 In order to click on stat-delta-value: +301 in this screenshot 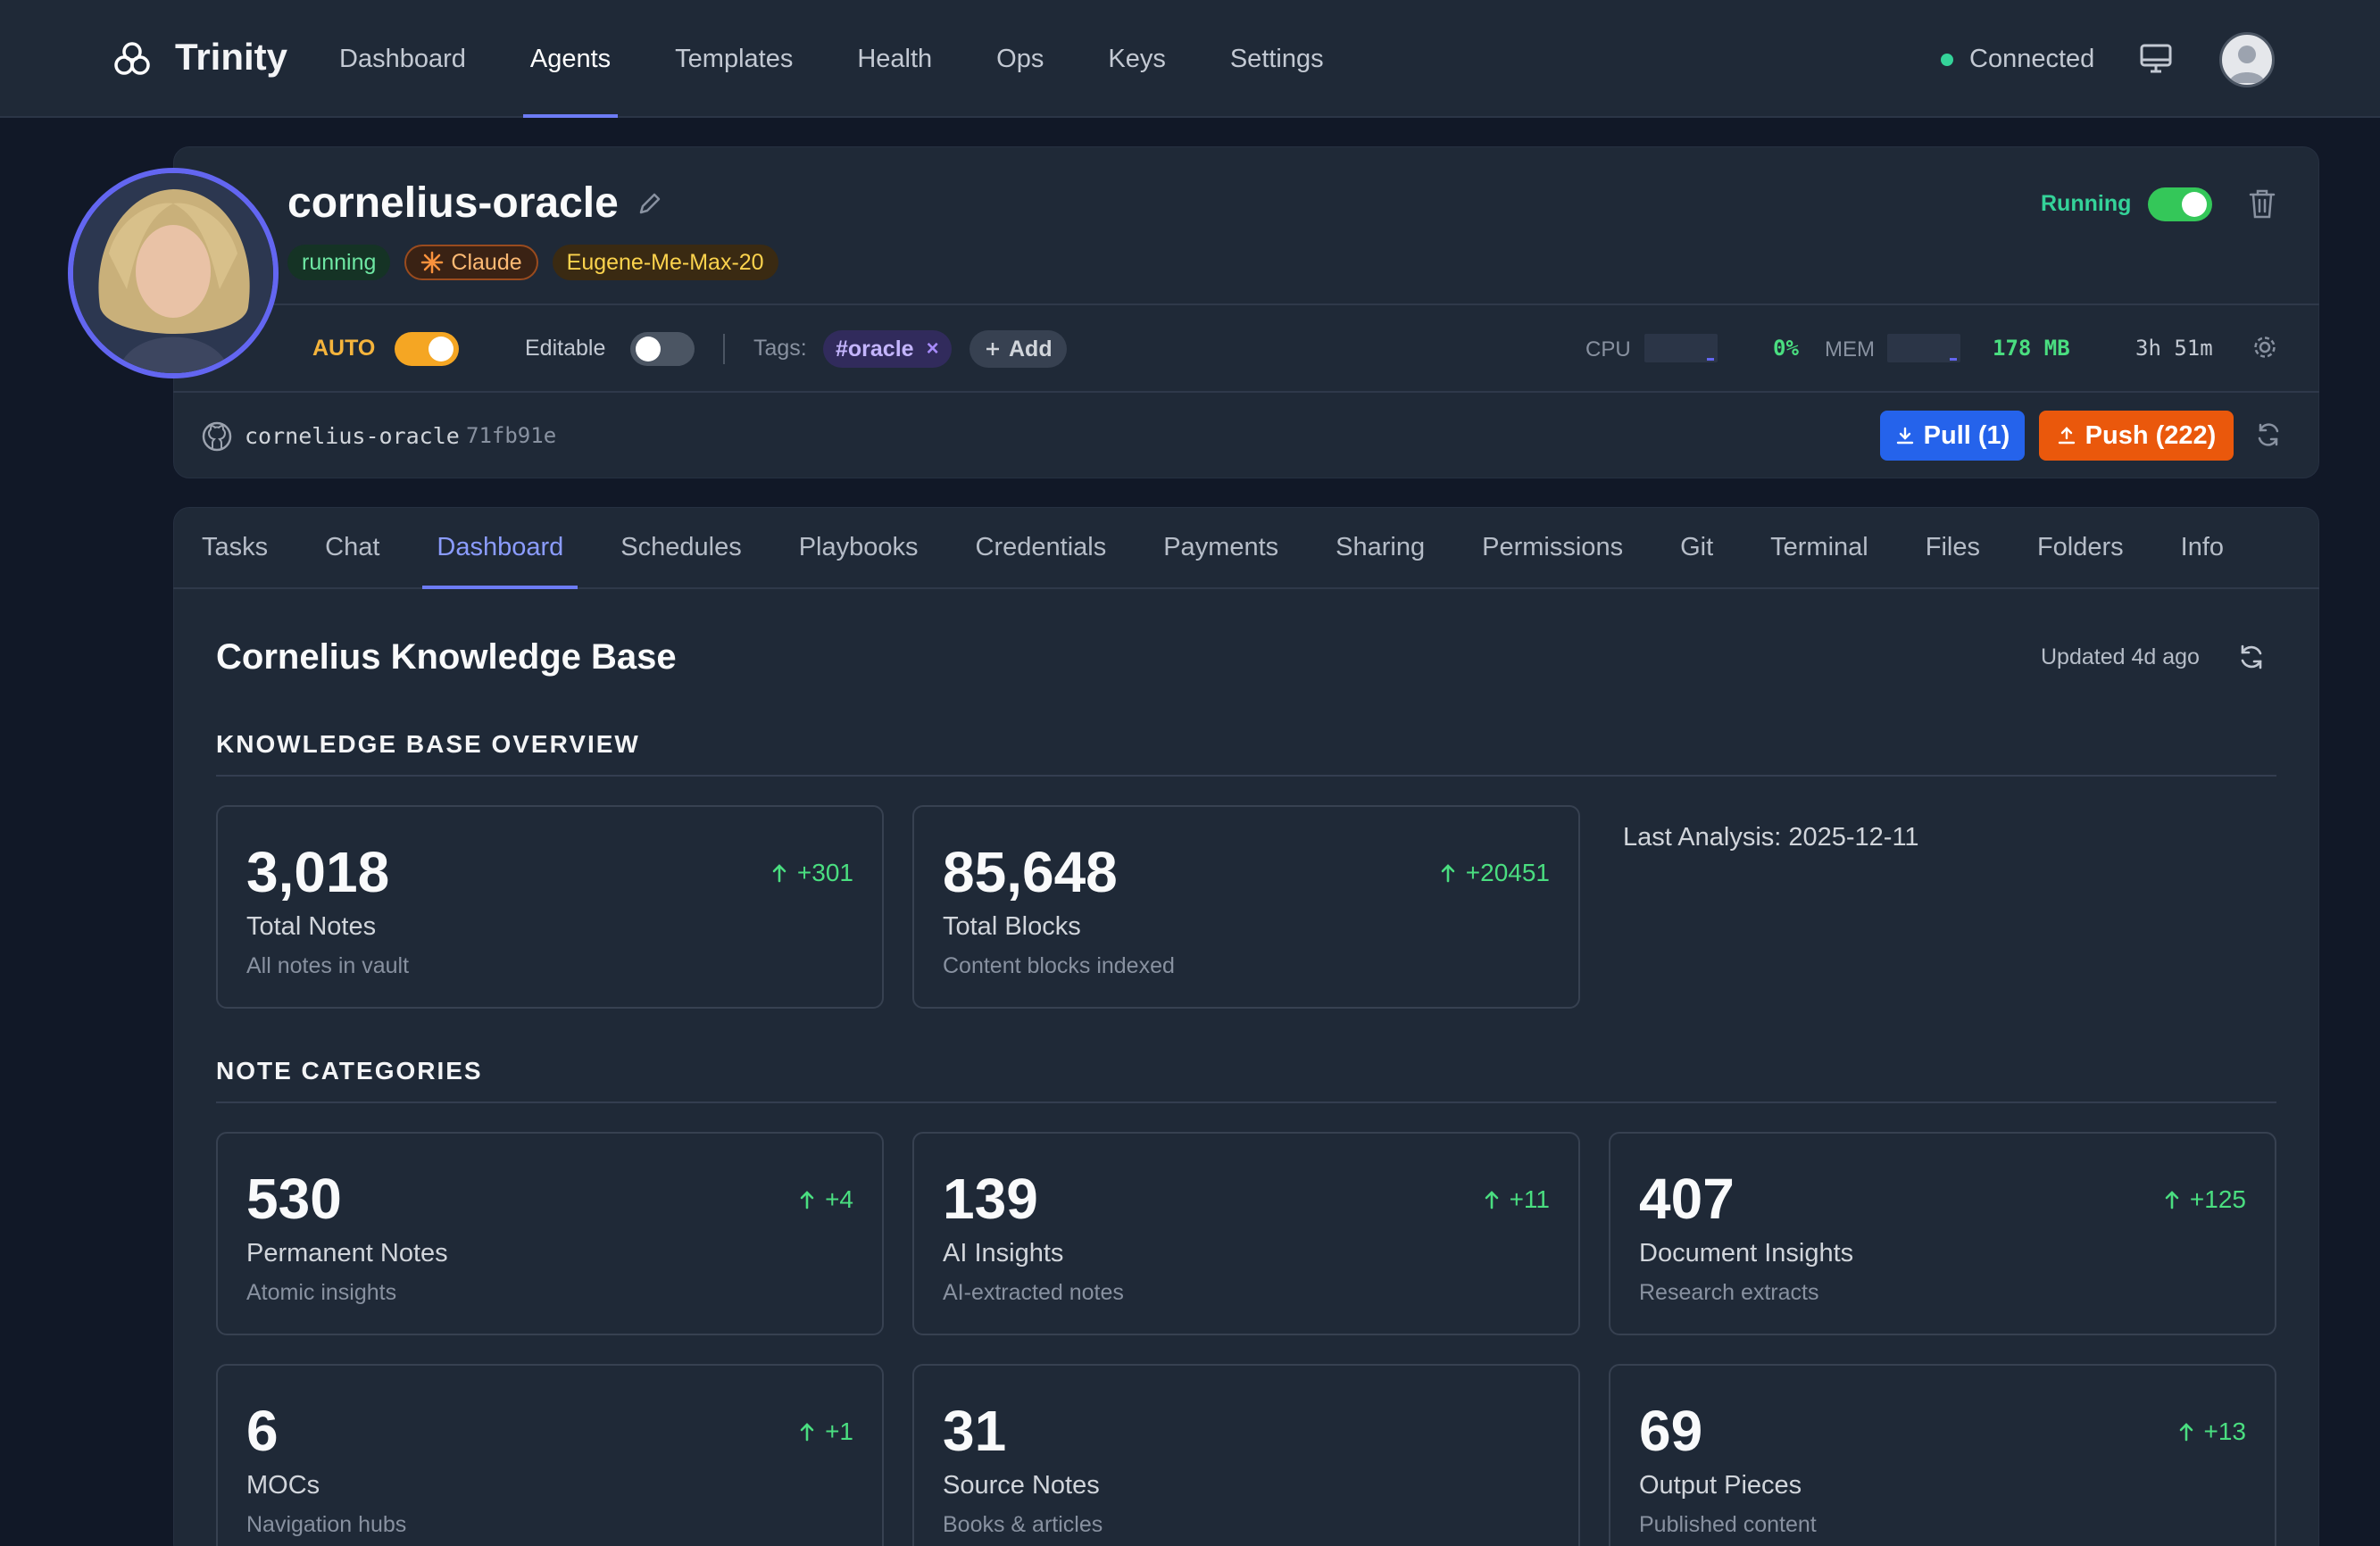, I will do `click(824, 873)`.